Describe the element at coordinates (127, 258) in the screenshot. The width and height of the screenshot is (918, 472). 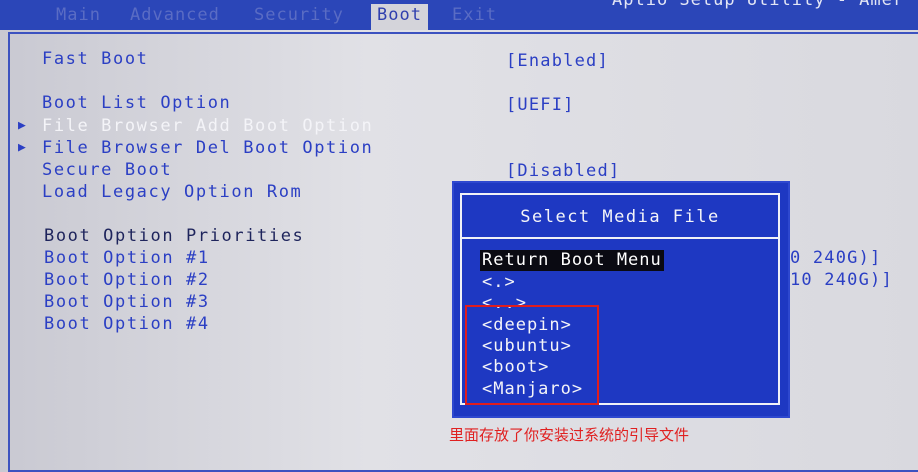
I see `setting-boot-option-1: Boot Option #1` at that location.